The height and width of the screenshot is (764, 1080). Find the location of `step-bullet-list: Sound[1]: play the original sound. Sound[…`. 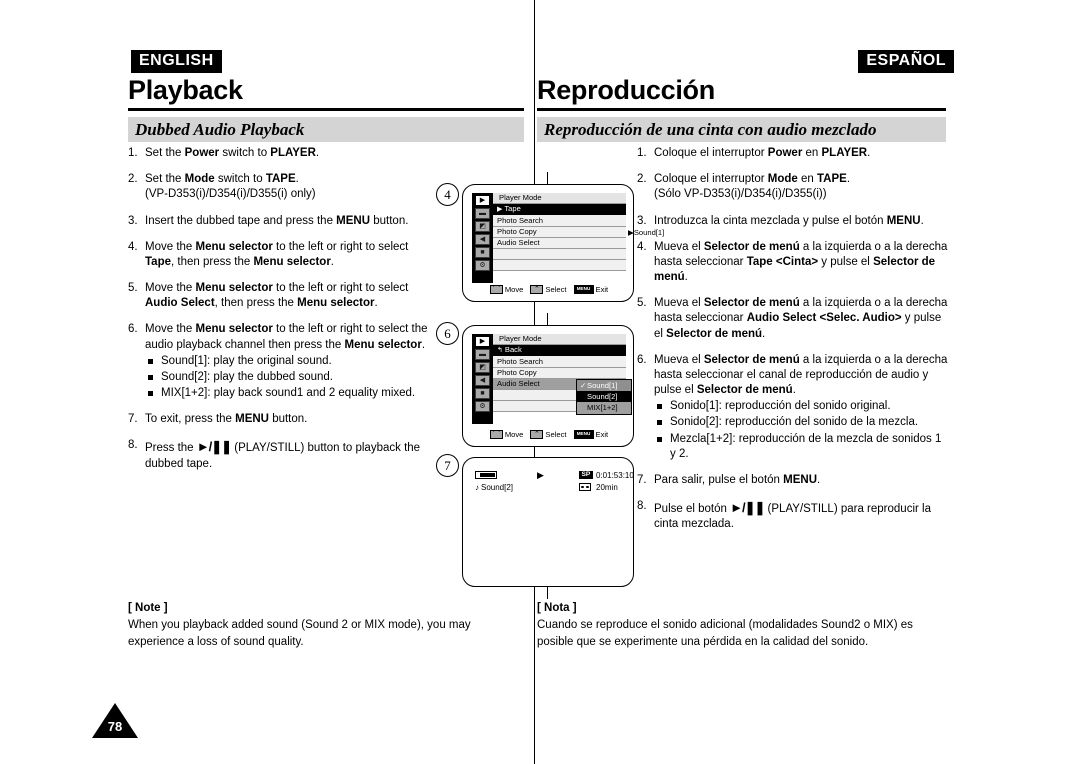

step-bullet-list: Sound[1]: play the original sound. Sound[… is located at coordinates (291, 378).